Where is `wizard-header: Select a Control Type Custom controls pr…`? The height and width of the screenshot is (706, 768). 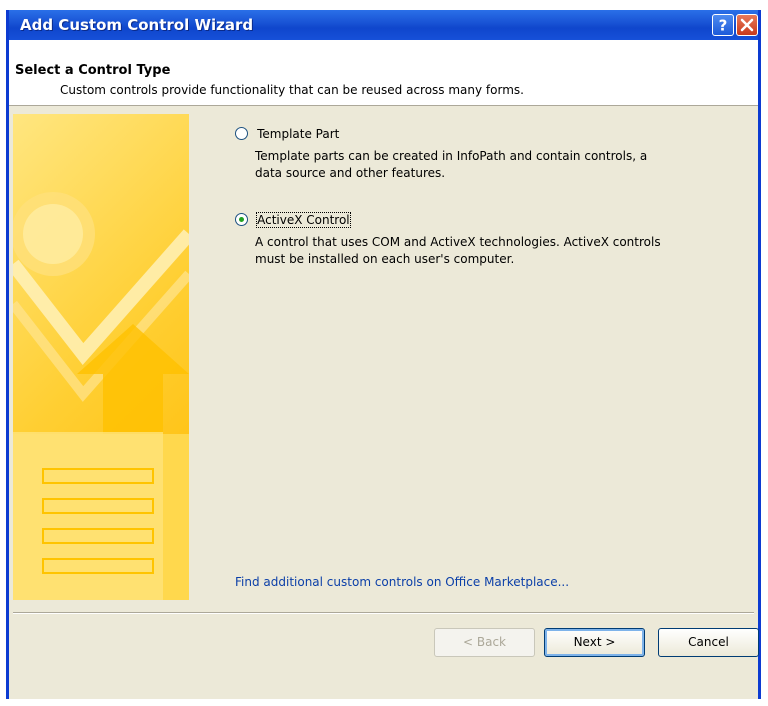 wizard-header: Select a Control Type Custom controls pr… is located at coordinates (383, 73).